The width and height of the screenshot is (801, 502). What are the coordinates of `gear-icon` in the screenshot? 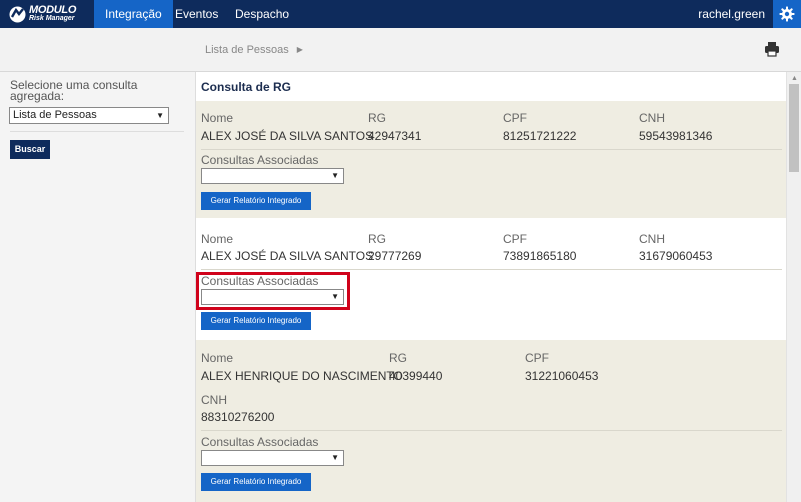 It's located at (787, 14).